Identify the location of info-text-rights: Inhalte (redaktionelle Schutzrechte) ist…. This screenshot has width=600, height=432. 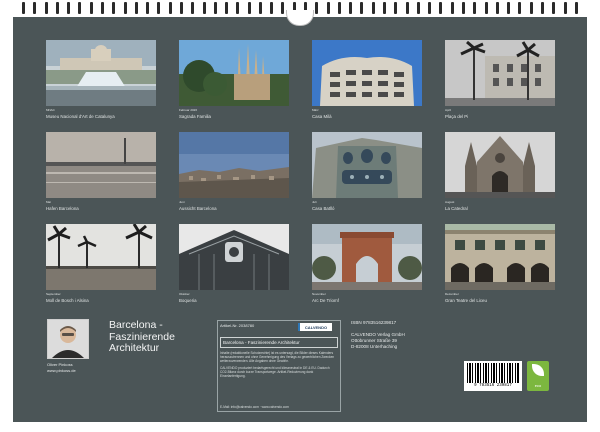
(277, 357).